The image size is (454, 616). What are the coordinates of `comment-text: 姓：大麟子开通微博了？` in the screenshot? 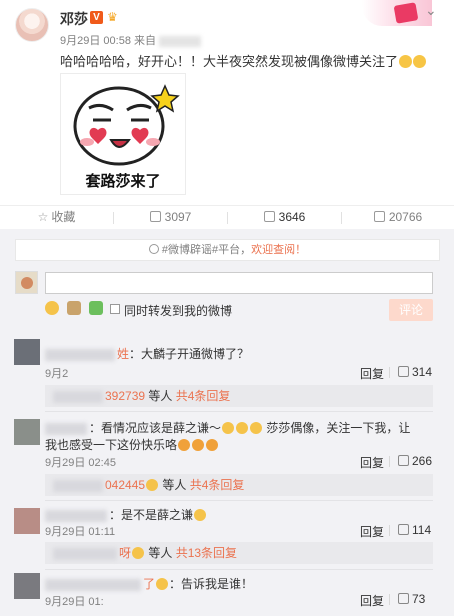 It's located at (147, 353).